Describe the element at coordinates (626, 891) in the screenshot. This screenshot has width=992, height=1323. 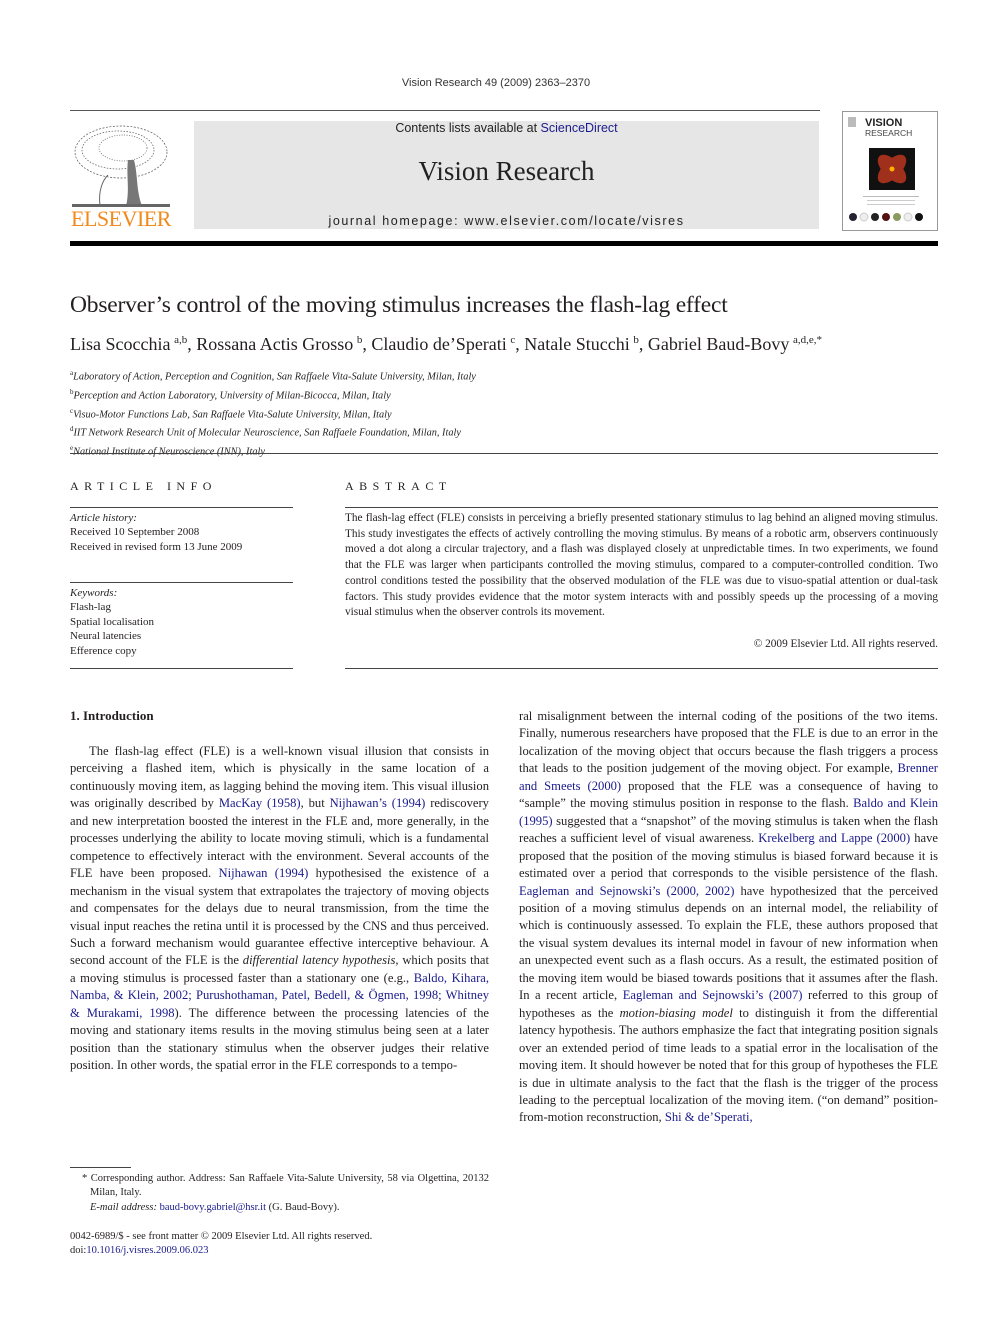
I see `citation-link: Eagleman and Sejnowski’s (2000, 2002)` at that location.